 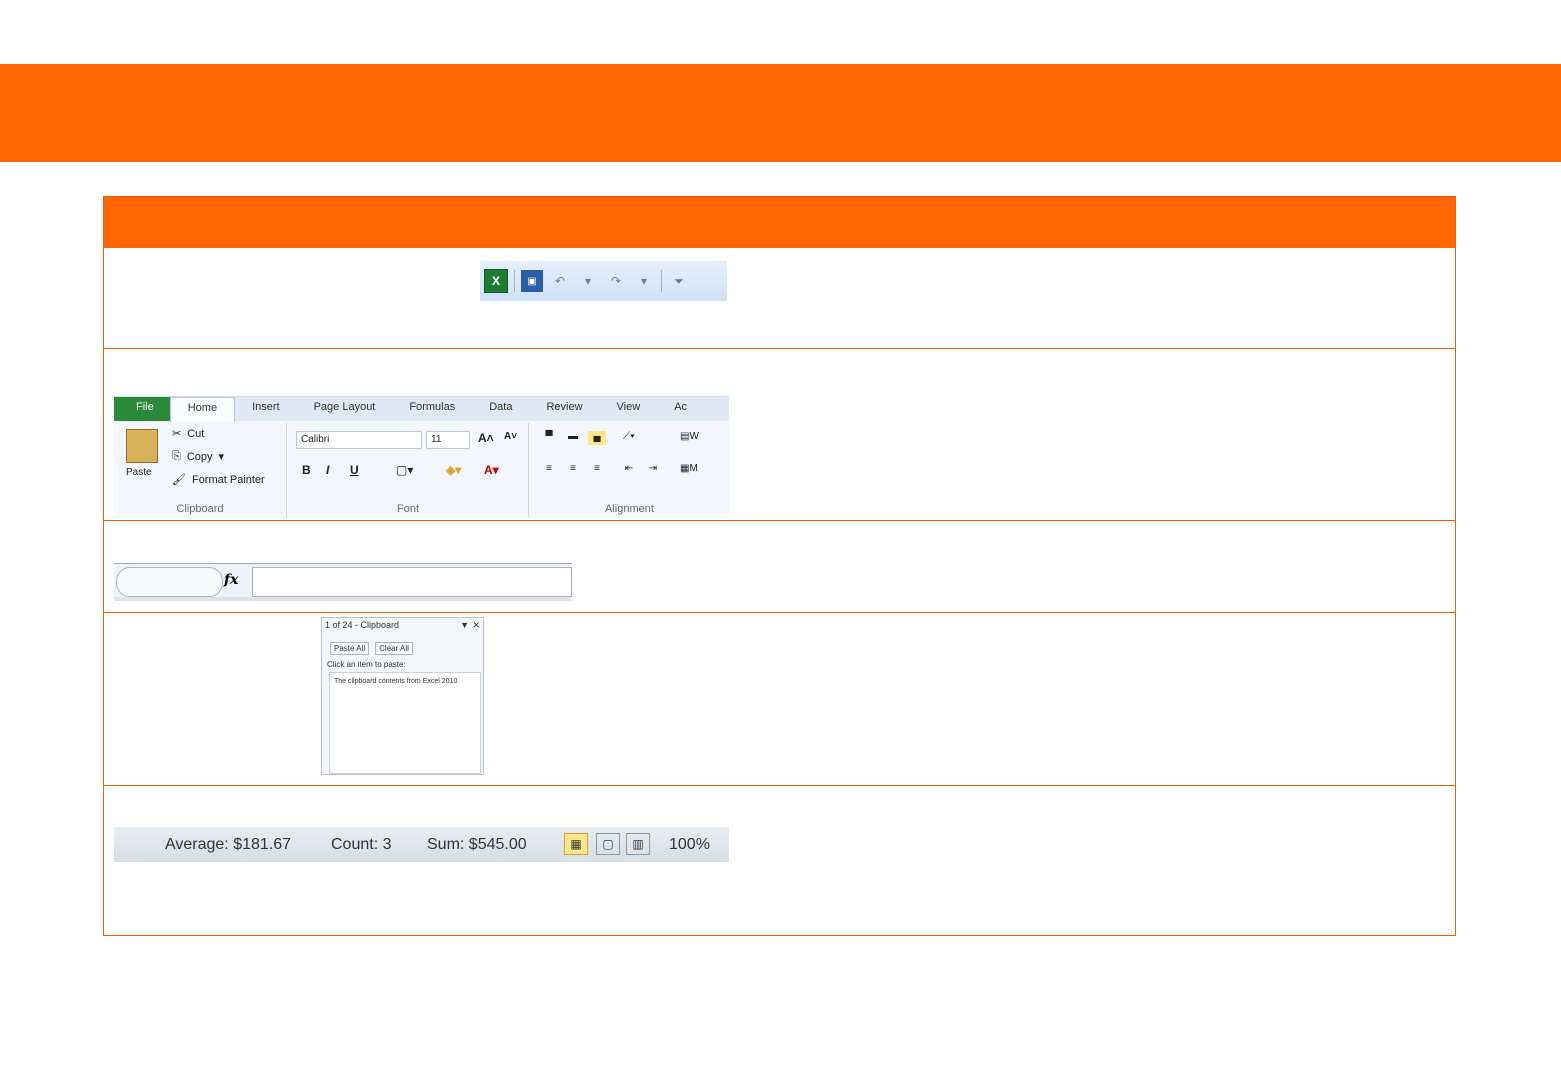 I want to click on clipboard-pane-buttons: Paste All Clear All, so click(x=371, y=648).